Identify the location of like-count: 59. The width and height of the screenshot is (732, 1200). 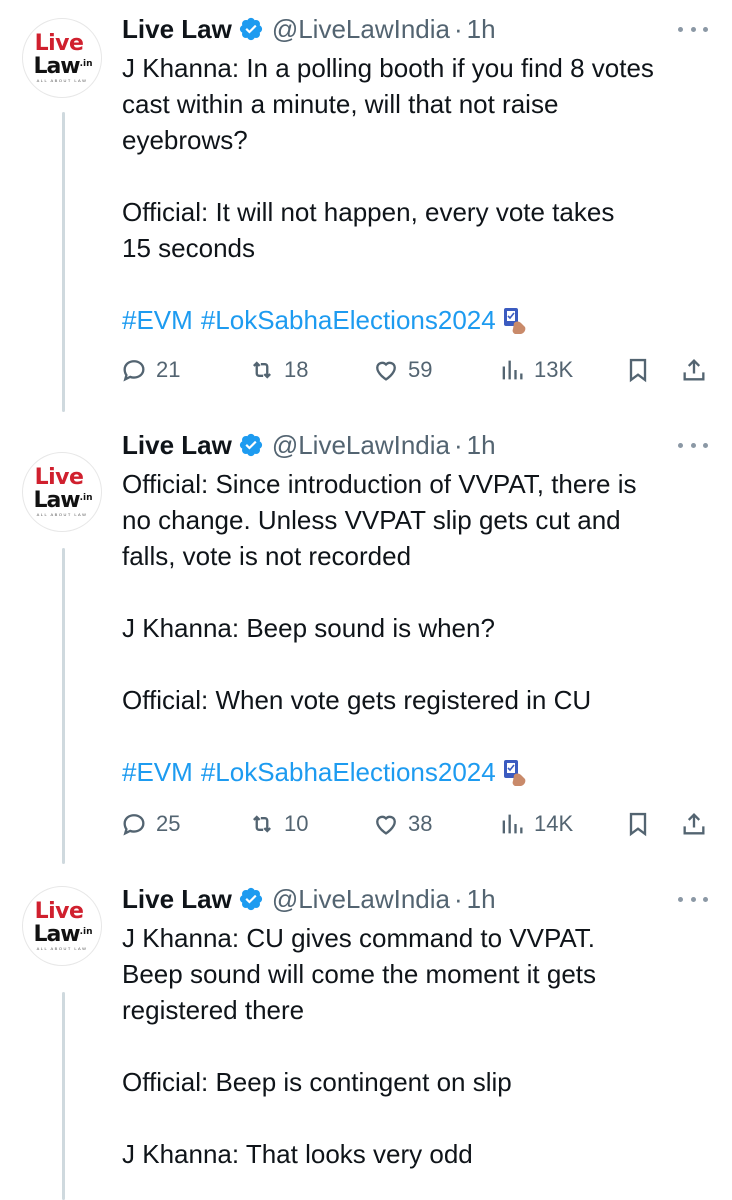
(420, 369).